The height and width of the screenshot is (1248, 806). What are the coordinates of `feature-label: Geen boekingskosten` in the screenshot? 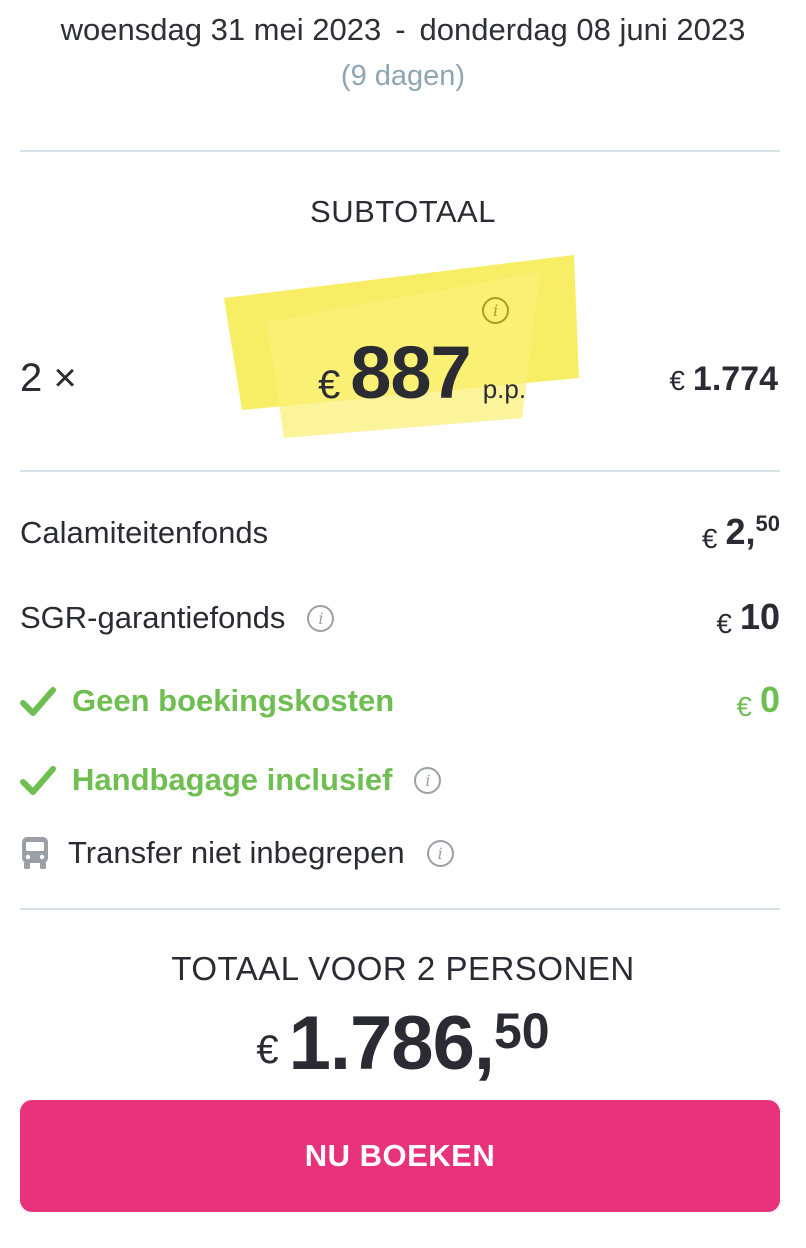 It's located at (233, 700).